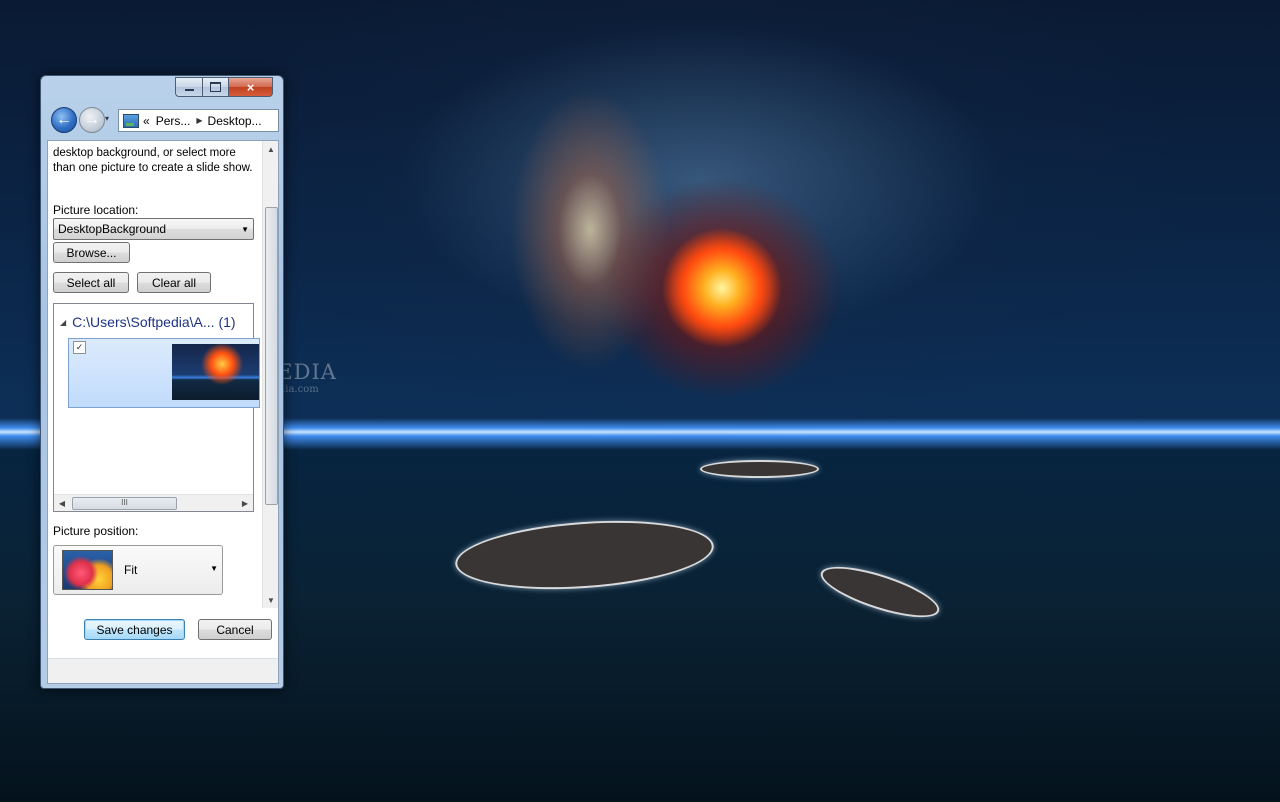 The height and width of the screenshot is (802, 1280). Describe the element at coordinates (189, 90) in the screenshot. I see `minimize-icon` at that location.